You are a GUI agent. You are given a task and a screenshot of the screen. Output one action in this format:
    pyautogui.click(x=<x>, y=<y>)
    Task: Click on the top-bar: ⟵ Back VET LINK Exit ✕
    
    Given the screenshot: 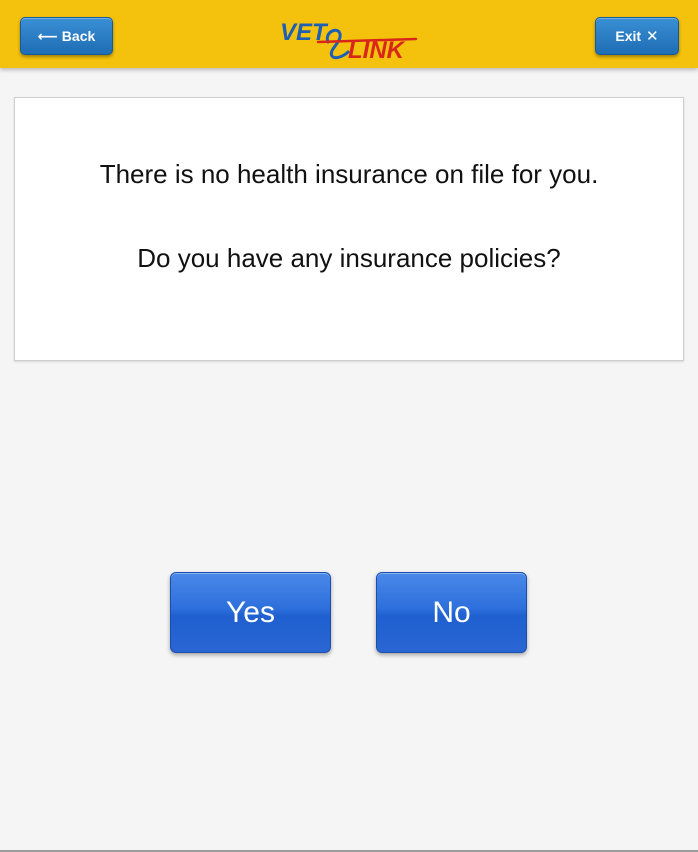 What is the action you would take?
    pyautogui.click(x=349, y=34)
    